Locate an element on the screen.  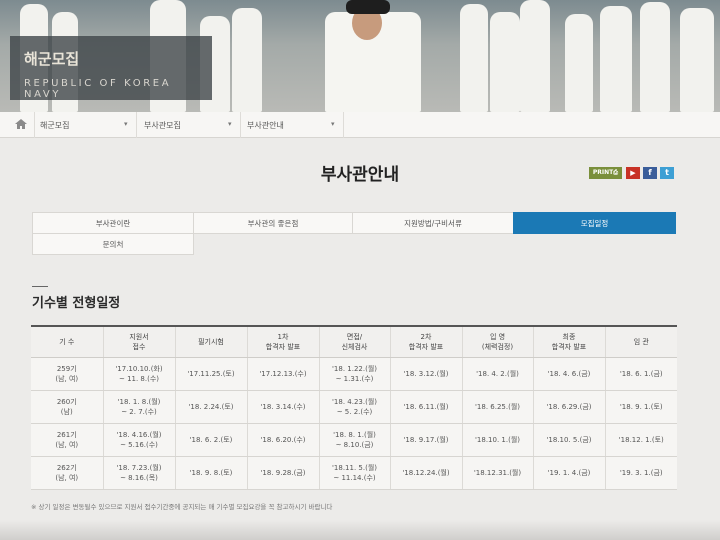
section-title: 기수별 전형일정 is located at coordinates (76, 303).